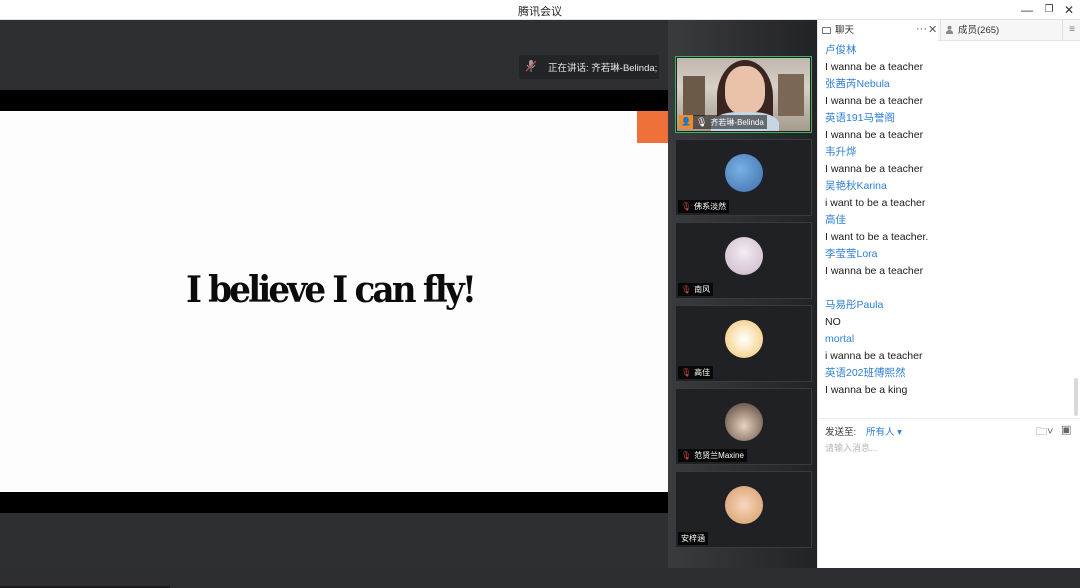 This screenshot has width=1080, height=588. Describe the element at coordinates (950, 339) in the screenshot. I see `message-sender: mortal` at that location.